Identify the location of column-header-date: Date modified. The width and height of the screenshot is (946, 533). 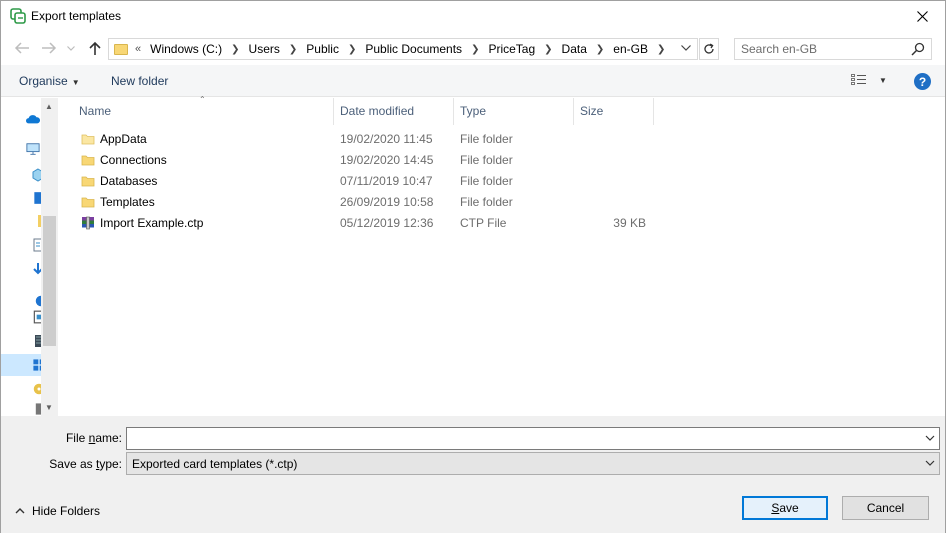
(394, 111).